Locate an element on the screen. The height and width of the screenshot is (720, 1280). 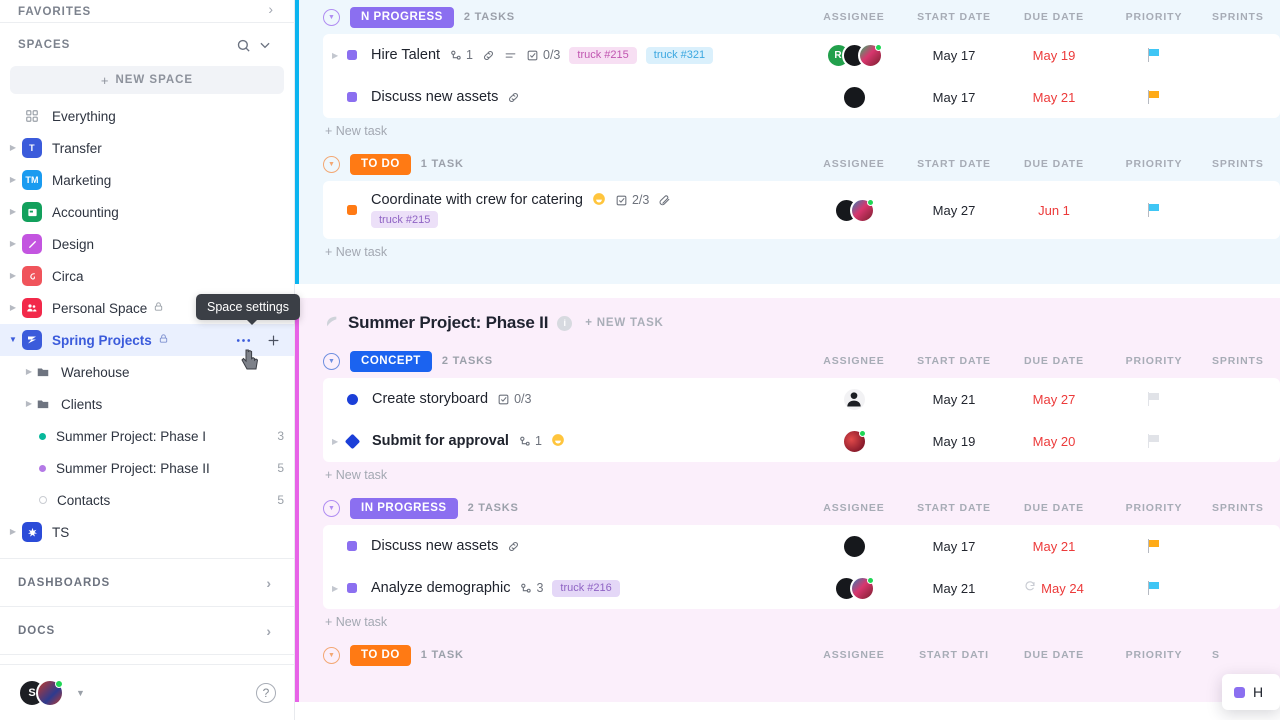
sidebar-item-dashboards: DASHBOARDS › is located at coordinates (147, 583).